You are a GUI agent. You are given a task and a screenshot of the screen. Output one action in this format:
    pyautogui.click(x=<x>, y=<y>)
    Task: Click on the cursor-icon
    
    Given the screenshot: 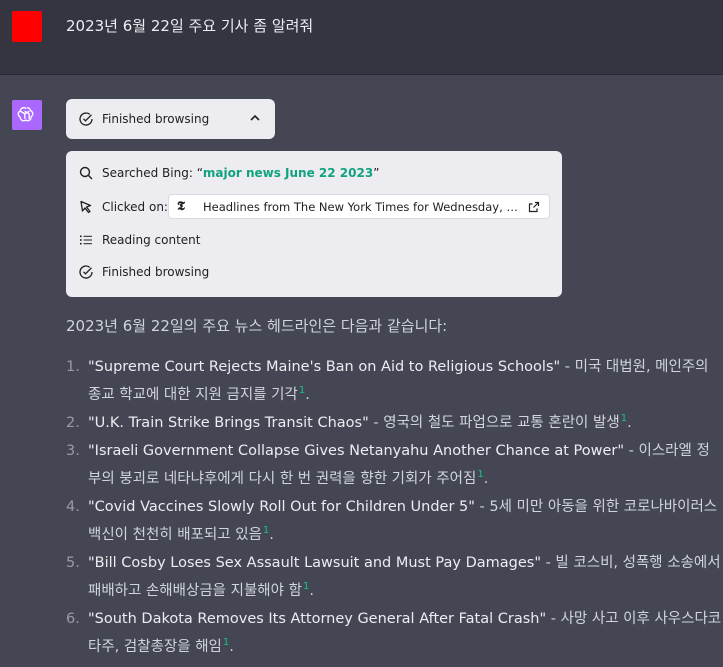 What is the action you would take?
    pyautogui.click(x=86, y=207)
    